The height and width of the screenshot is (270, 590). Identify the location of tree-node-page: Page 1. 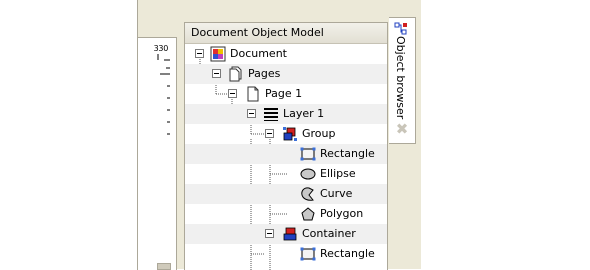
(286, 94).